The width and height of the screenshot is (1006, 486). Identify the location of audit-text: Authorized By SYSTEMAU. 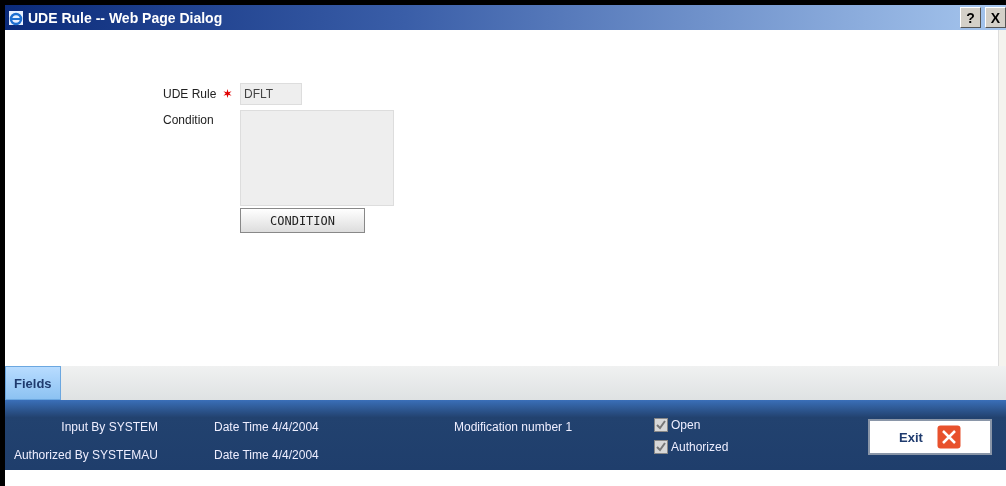
(85, 455).